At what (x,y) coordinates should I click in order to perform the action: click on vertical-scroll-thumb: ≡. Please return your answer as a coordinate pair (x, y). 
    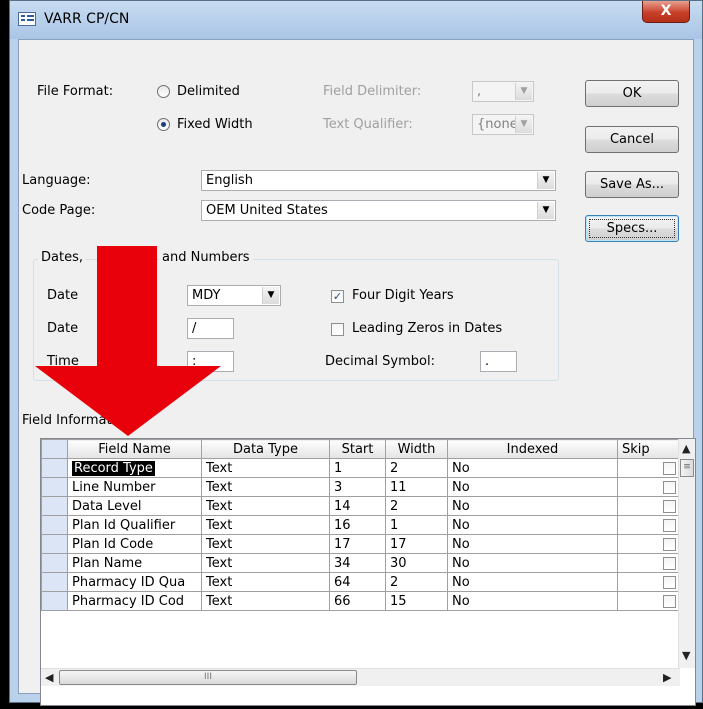
    Looking at the image, I should click on (687, 468).